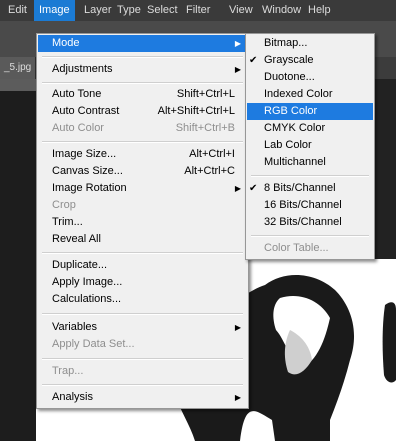  I want to click on menu-item-8-bits: ✔ 8 Bits/Channel, so click(310, 188).